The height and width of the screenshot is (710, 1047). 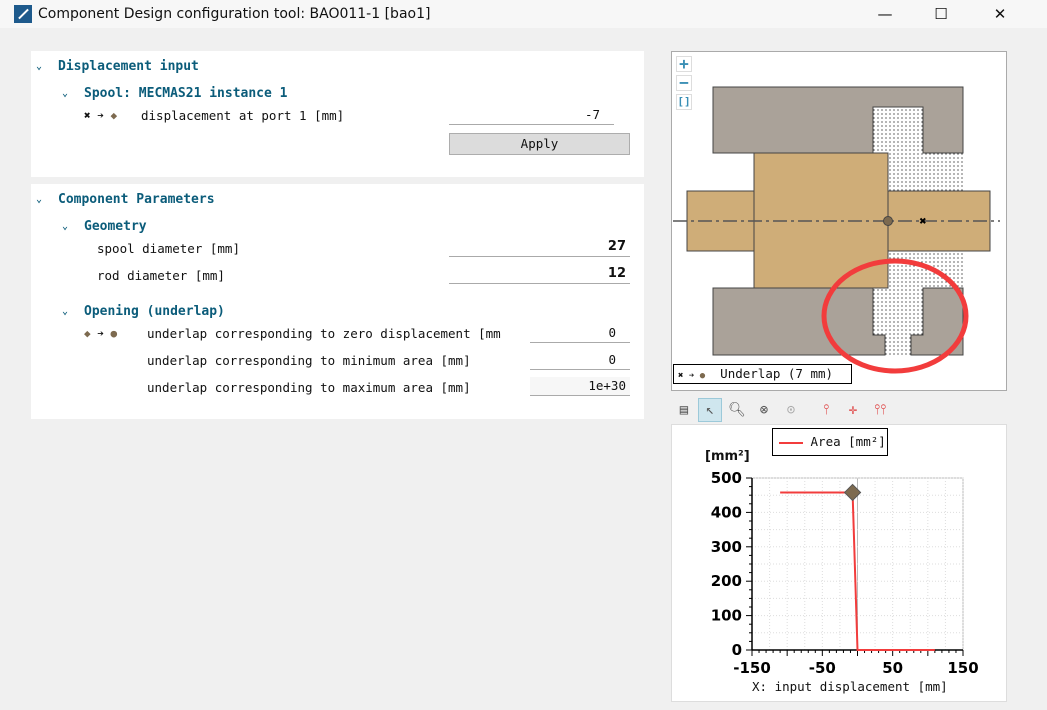 What do you see at coordinates (726, 616) in the screenshot?
I see `y-tick-label: 100` at bounding box center [726, 616].